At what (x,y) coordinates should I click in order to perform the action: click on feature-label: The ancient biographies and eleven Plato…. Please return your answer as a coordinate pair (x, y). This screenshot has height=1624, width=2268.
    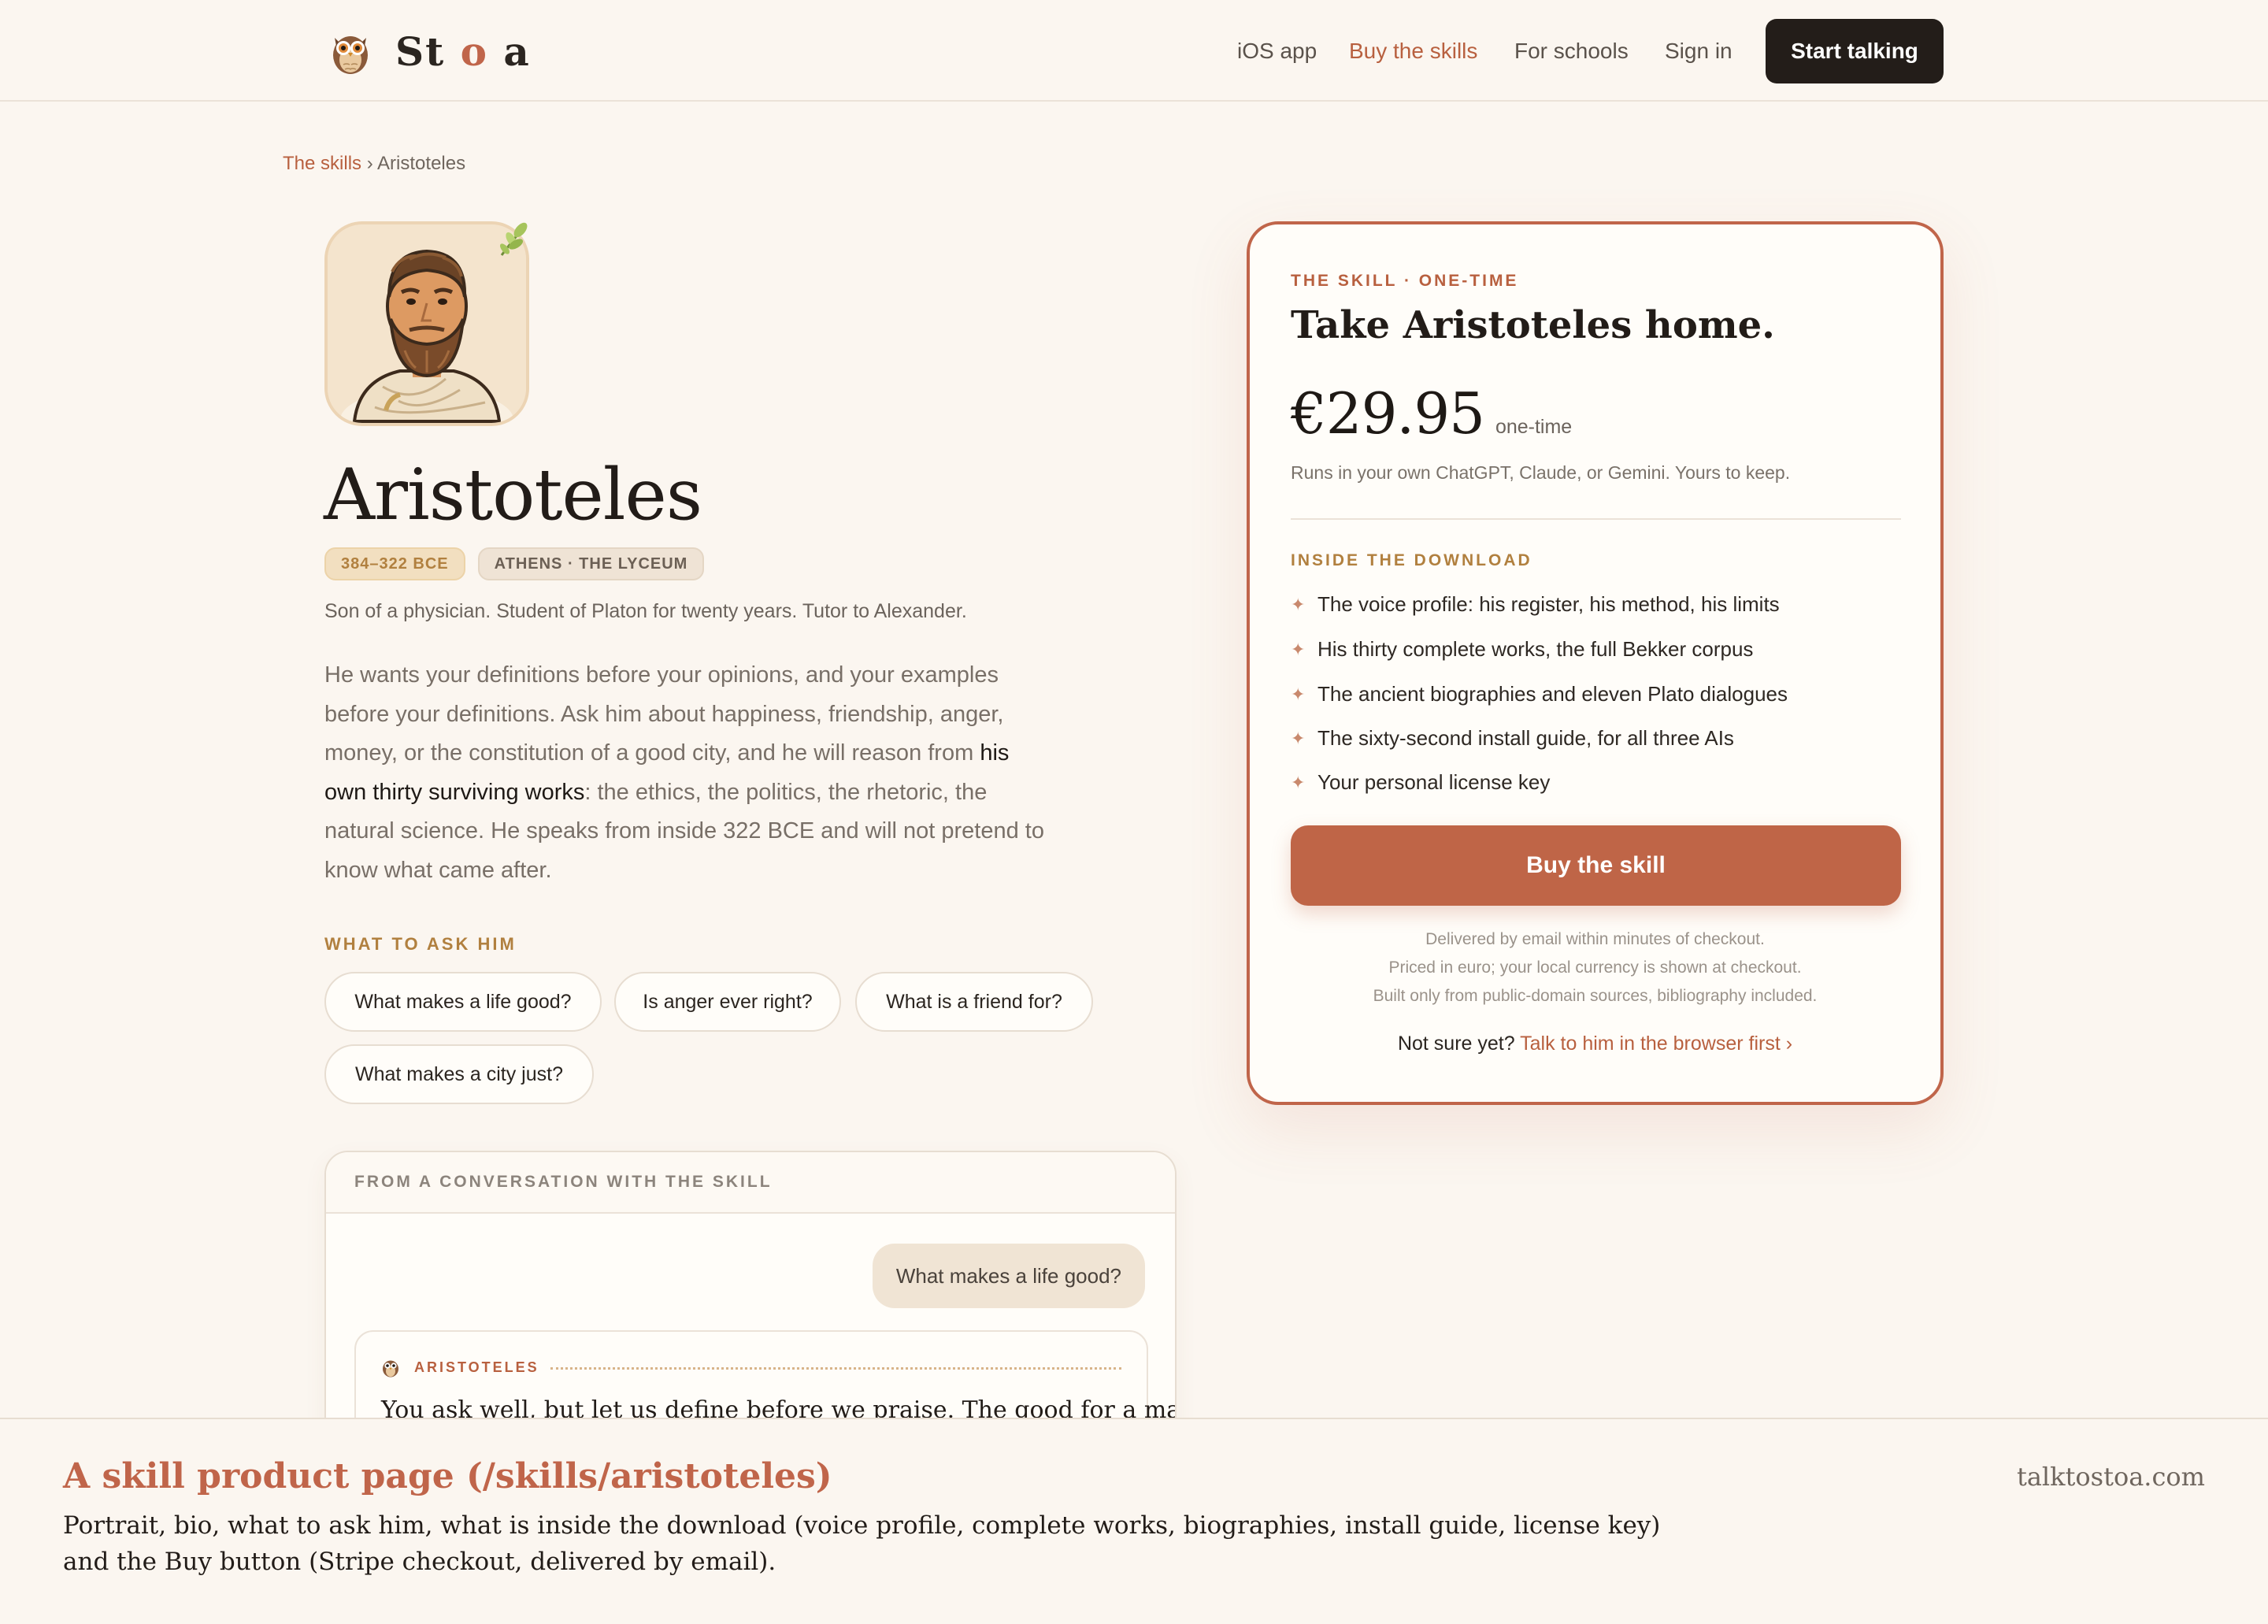
    Looking at the image, I should click on (1552, 694).